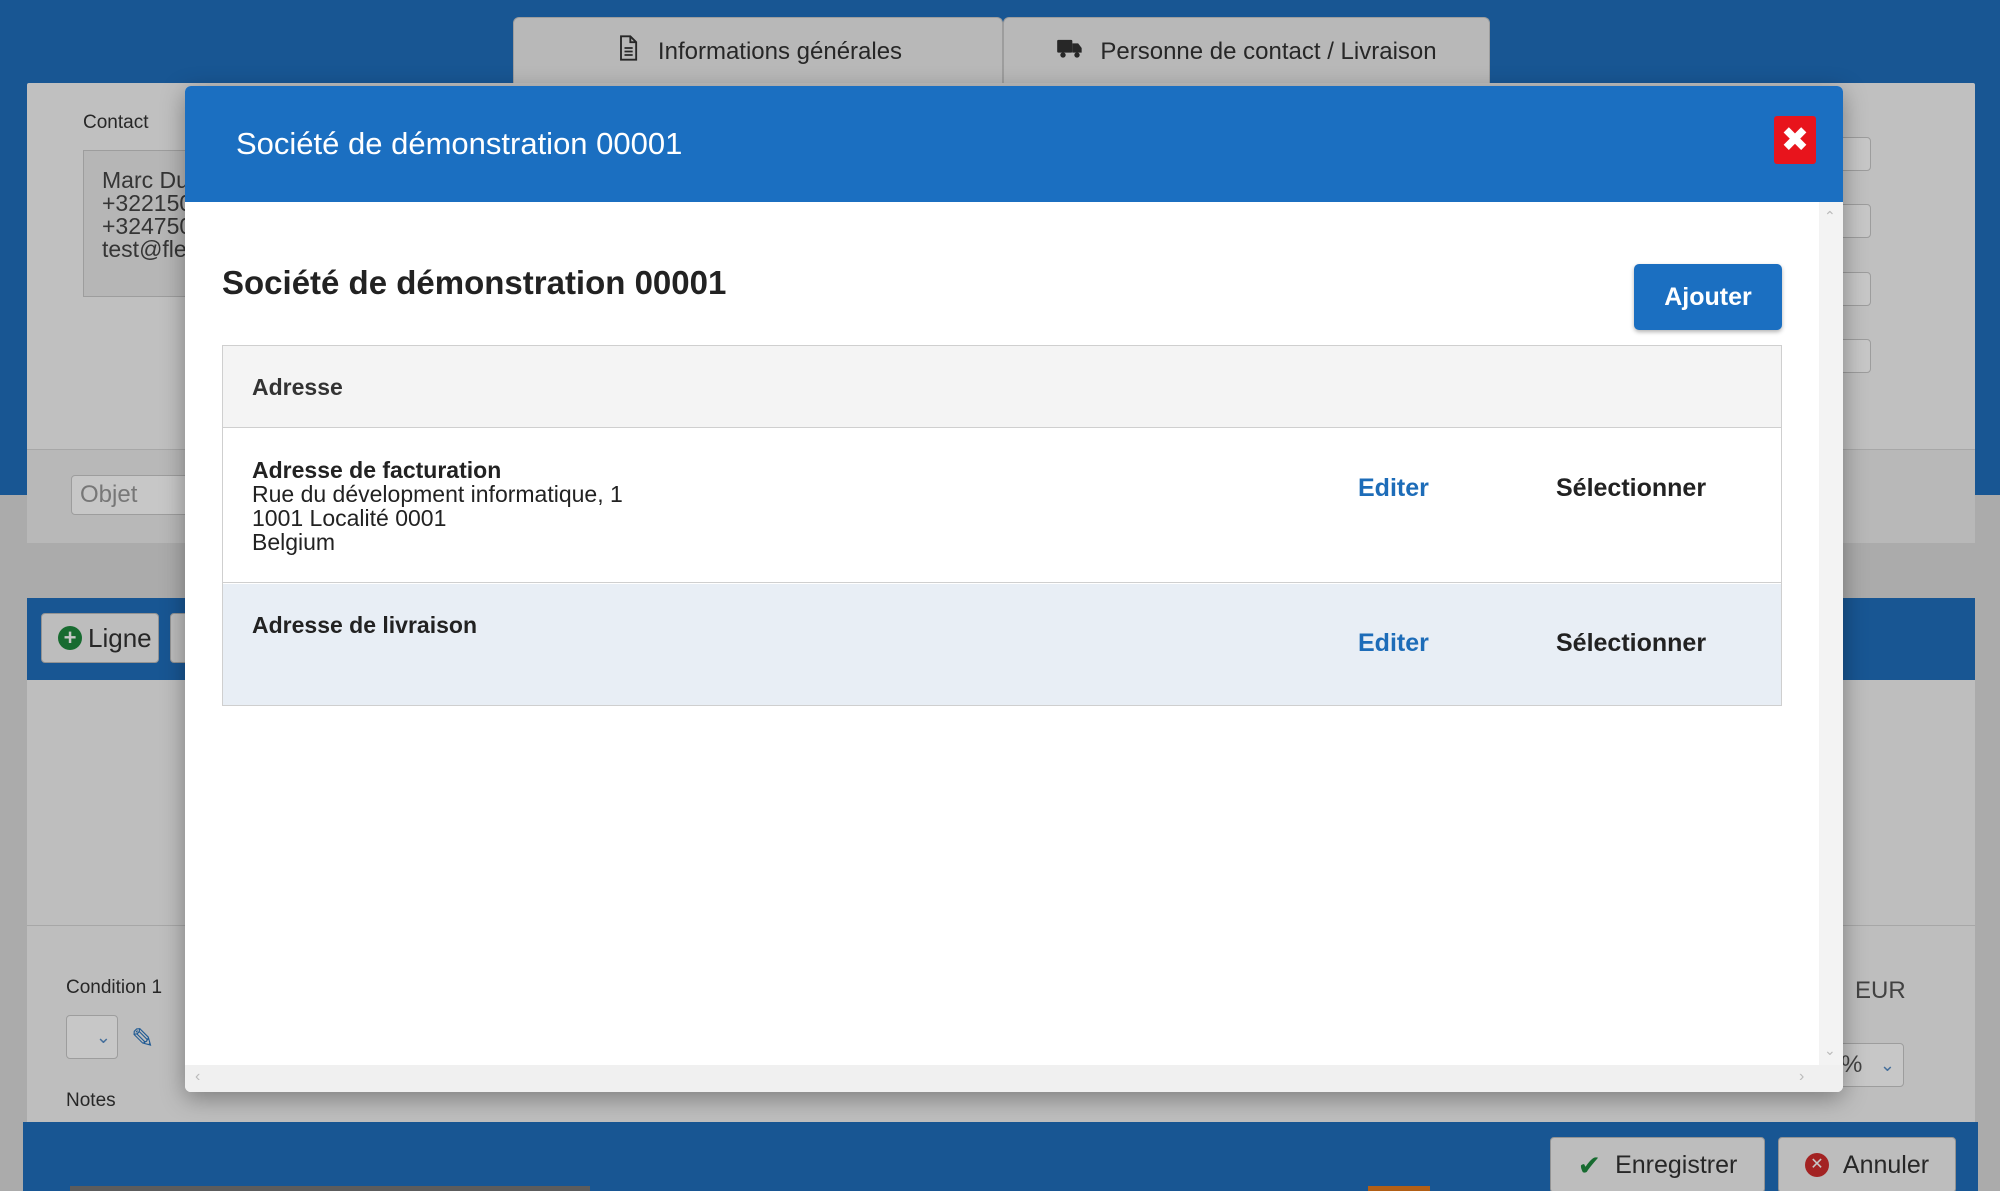 This screenshot has height=1191, width=2000. Describe the element at coordinates (377, 470) in the screenshot. I see `address-name: Adresse de facturation` at that location.